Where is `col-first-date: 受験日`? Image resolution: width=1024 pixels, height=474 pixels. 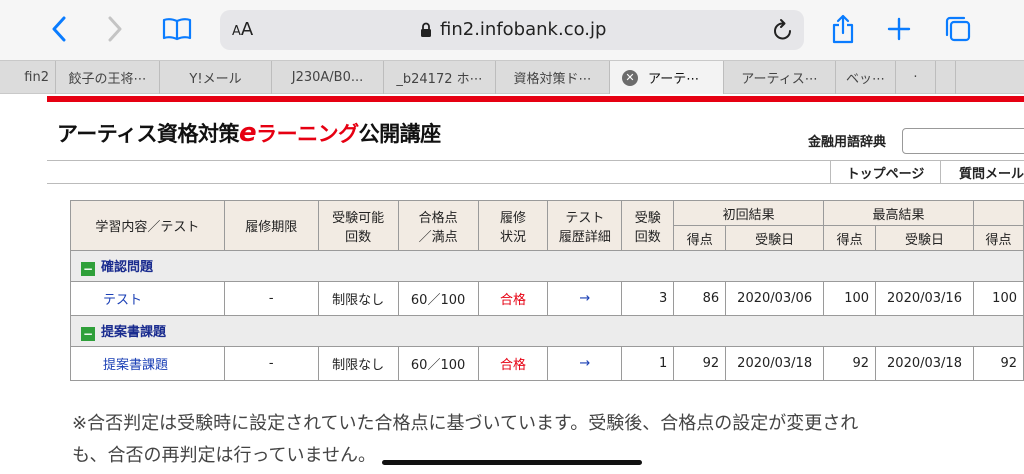 col-first-date: 受験日 is located at coordinates (775, 238).